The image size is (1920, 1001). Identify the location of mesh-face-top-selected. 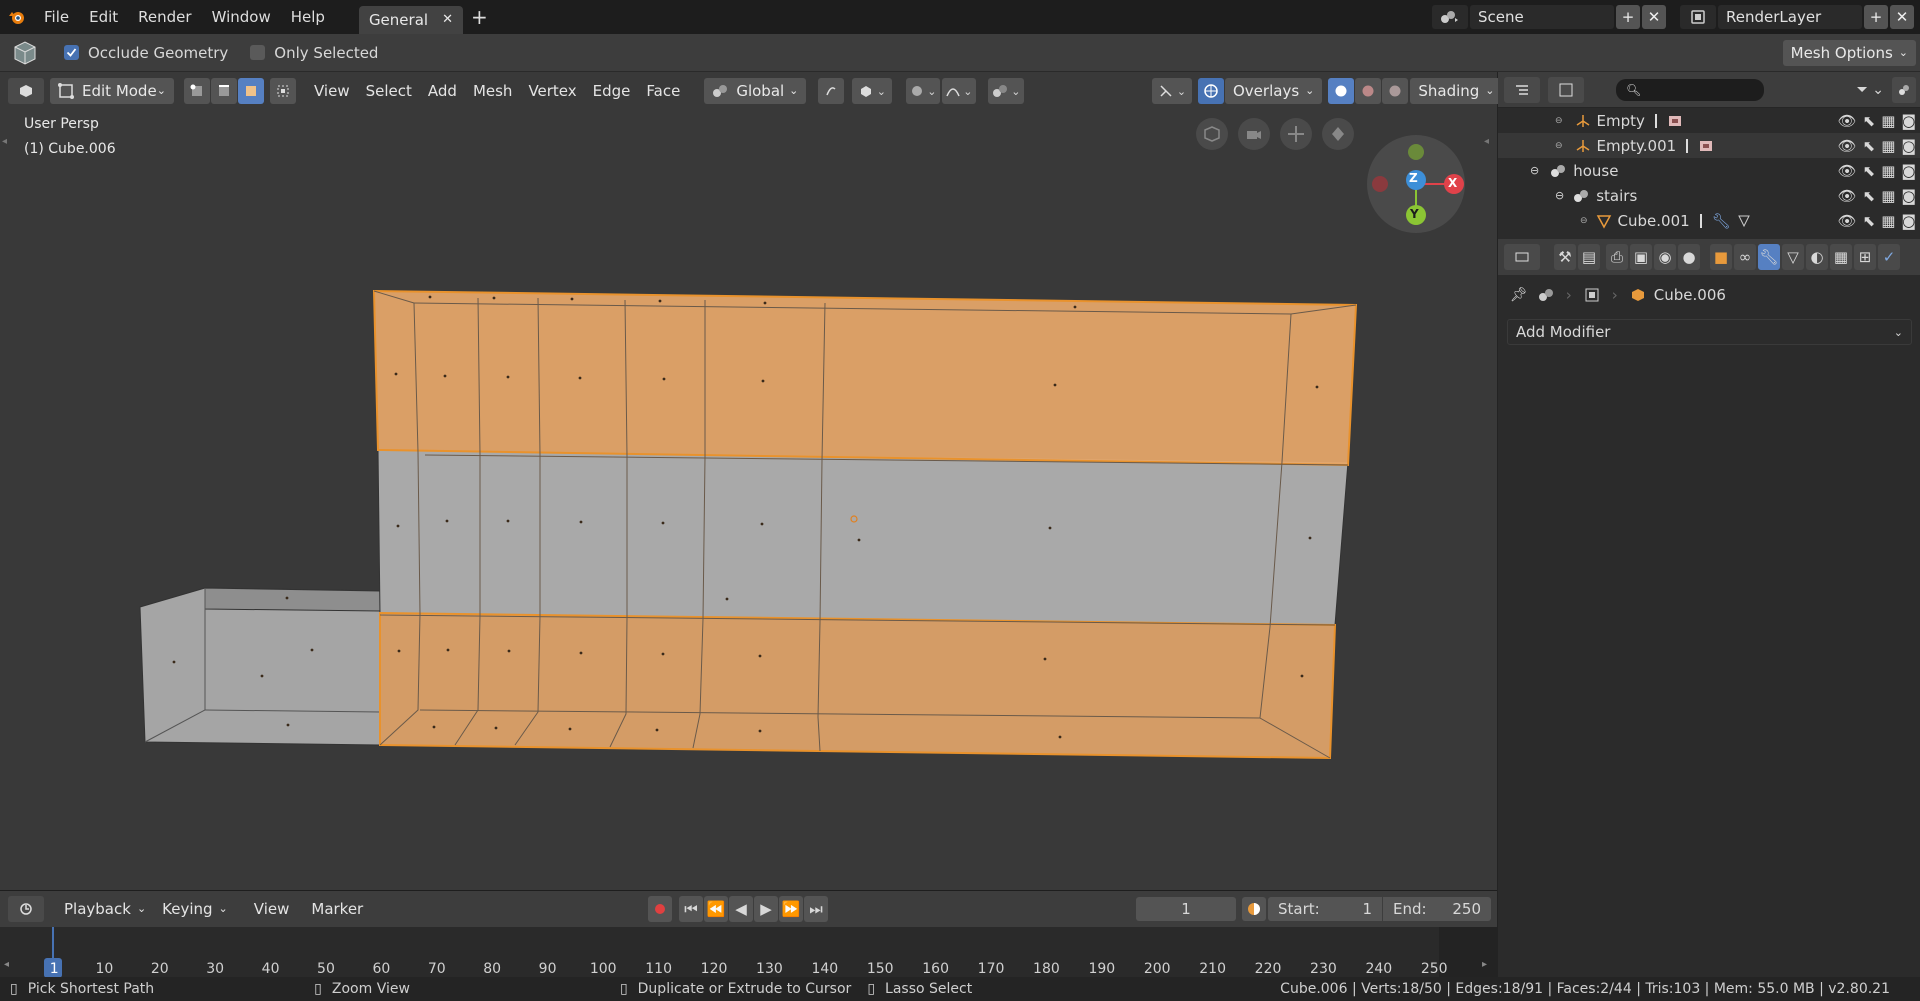
(865, 378).